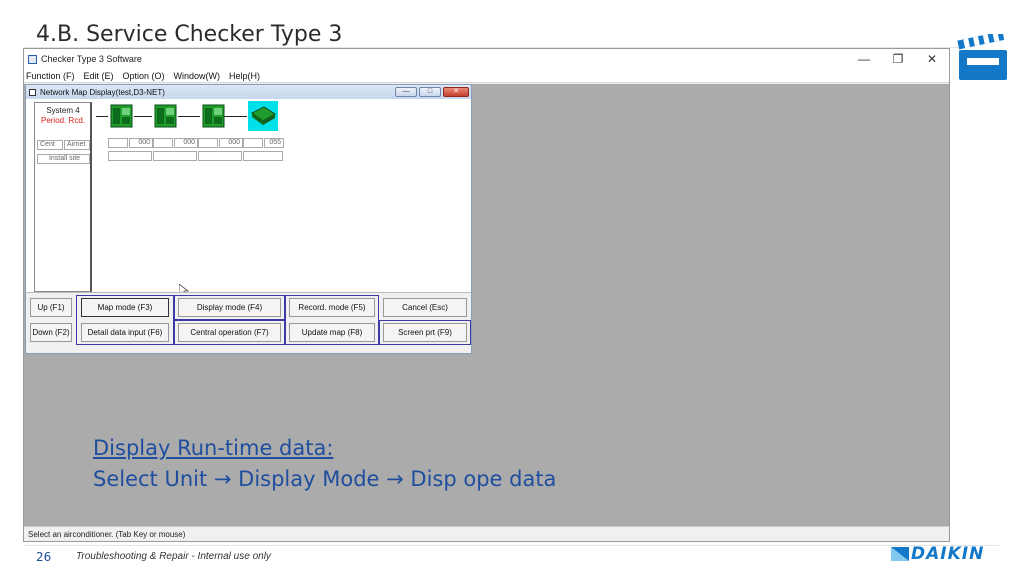 The width and height of the screenshot is (1024, 574). I want to click on menu-function: Function (F), so click(50, 76).